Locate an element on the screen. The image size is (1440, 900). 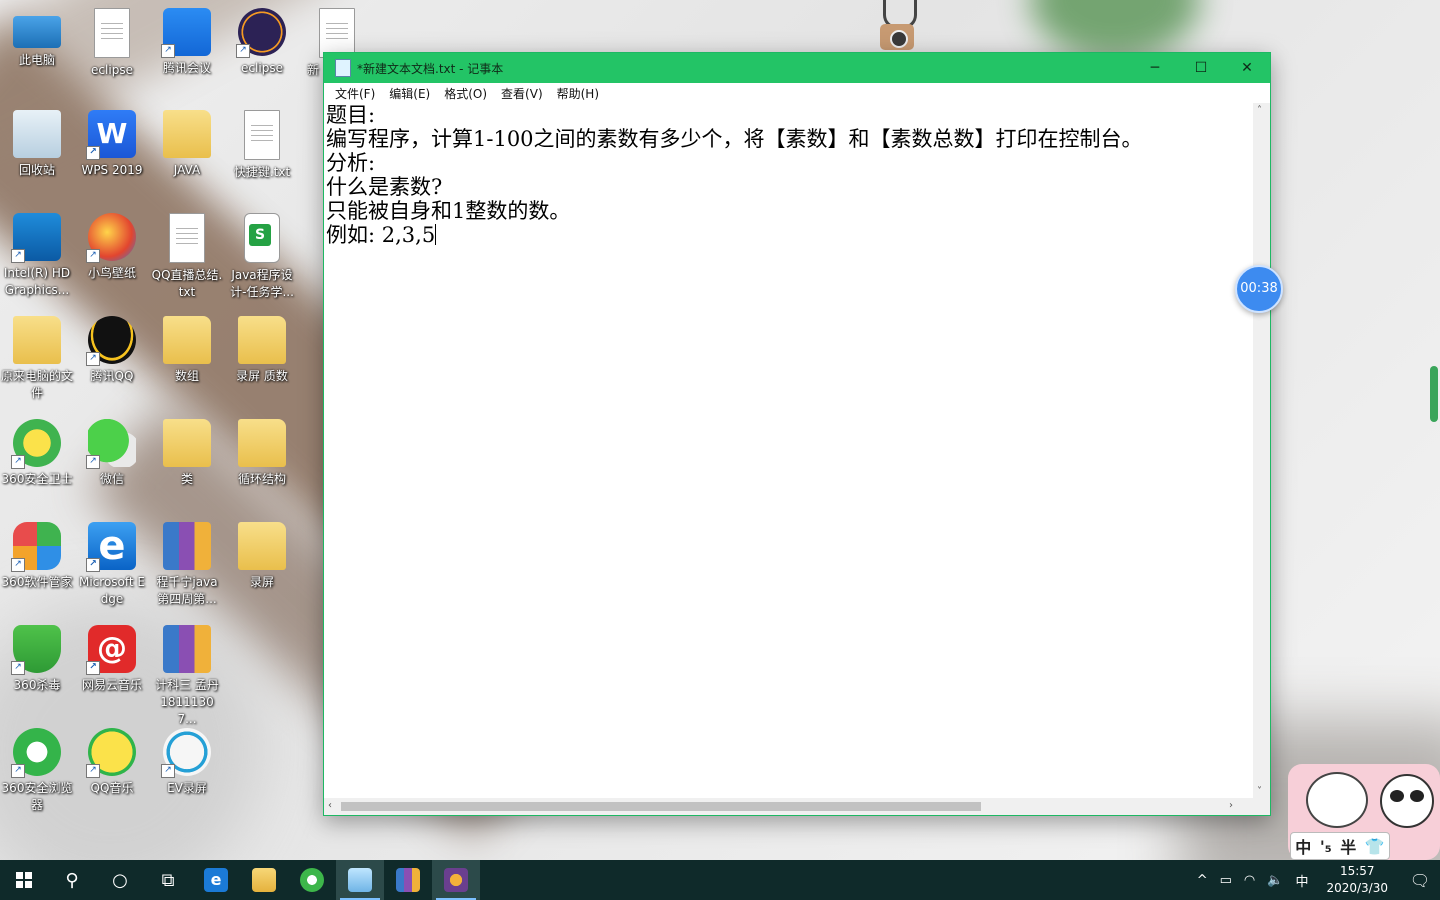
desktop-icon-qq-live-summary: QQ直播总结.txt is located at coordinates (187, 257).